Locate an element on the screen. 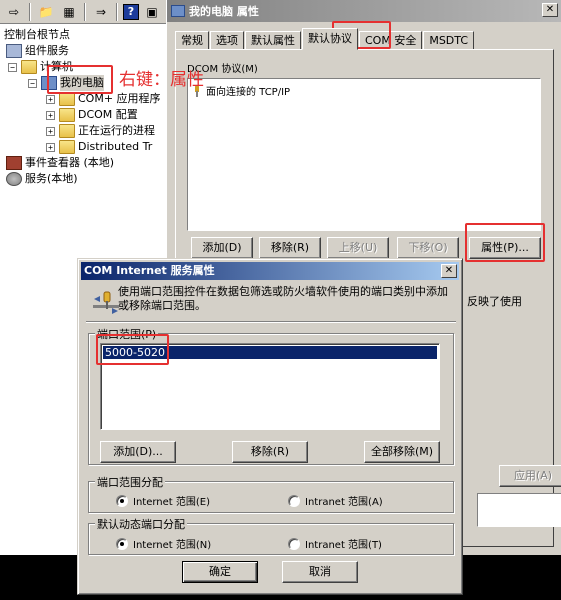 Image resolution: width=561 pixels, height=600 pixels. default-dynamic-label: 默认动态端口分配 is located at coordinates (141, 524).